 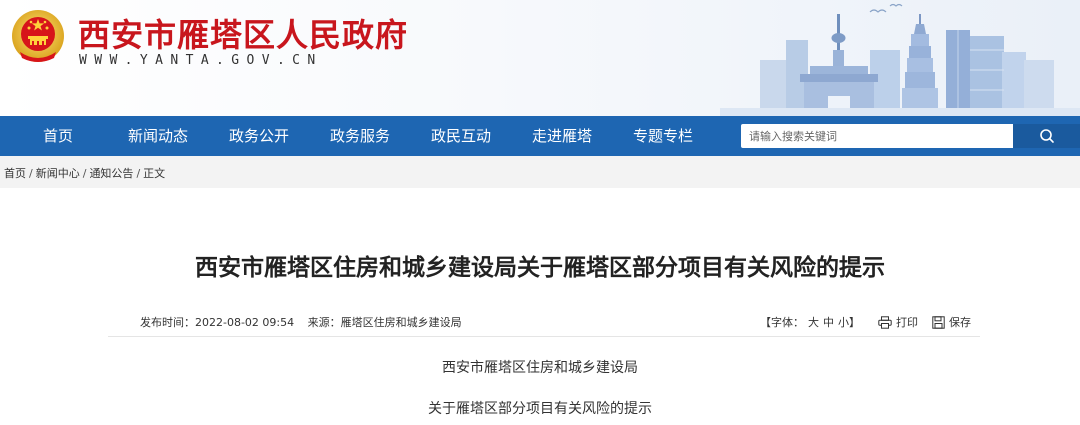 I want to click on search-icon, so click(x=1046, y=136).